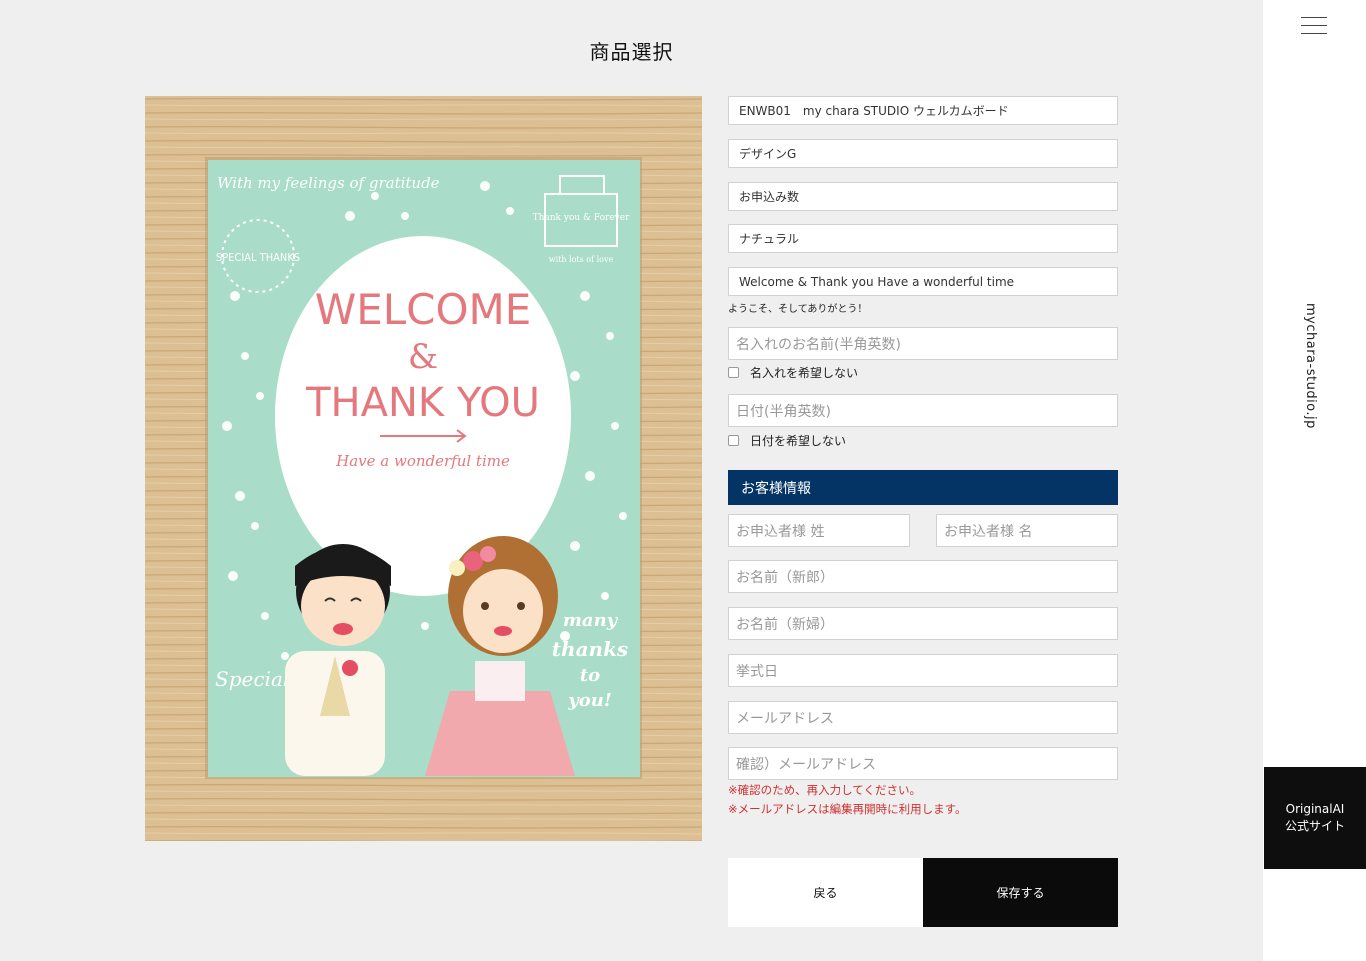  I want to click on last-name-input: お申込者様 姓, so click(819, 530).